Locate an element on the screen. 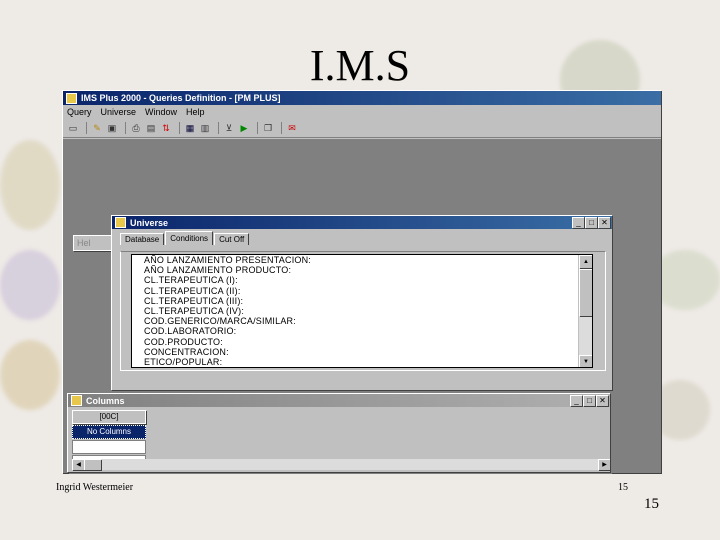 The image size is (720, 540). filter-icon: ⊻ is located at coordinates (229, 128).